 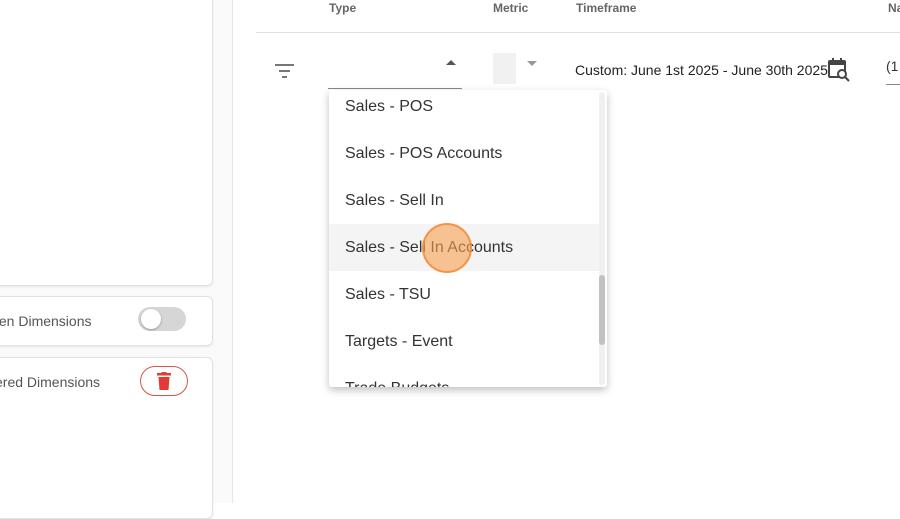 I want to click on header-type: Type, so click(x=343, y=8).